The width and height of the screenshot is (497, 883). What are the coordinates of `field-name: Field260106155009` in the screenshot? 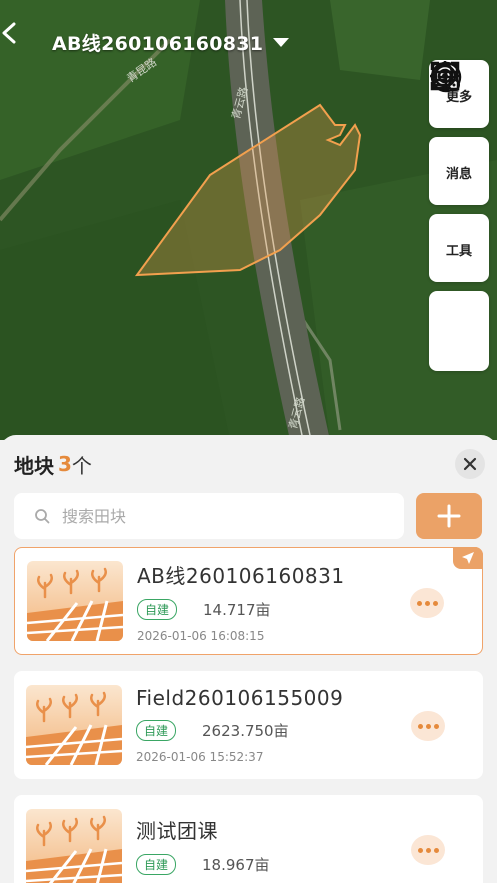 It's located at (240, 698).